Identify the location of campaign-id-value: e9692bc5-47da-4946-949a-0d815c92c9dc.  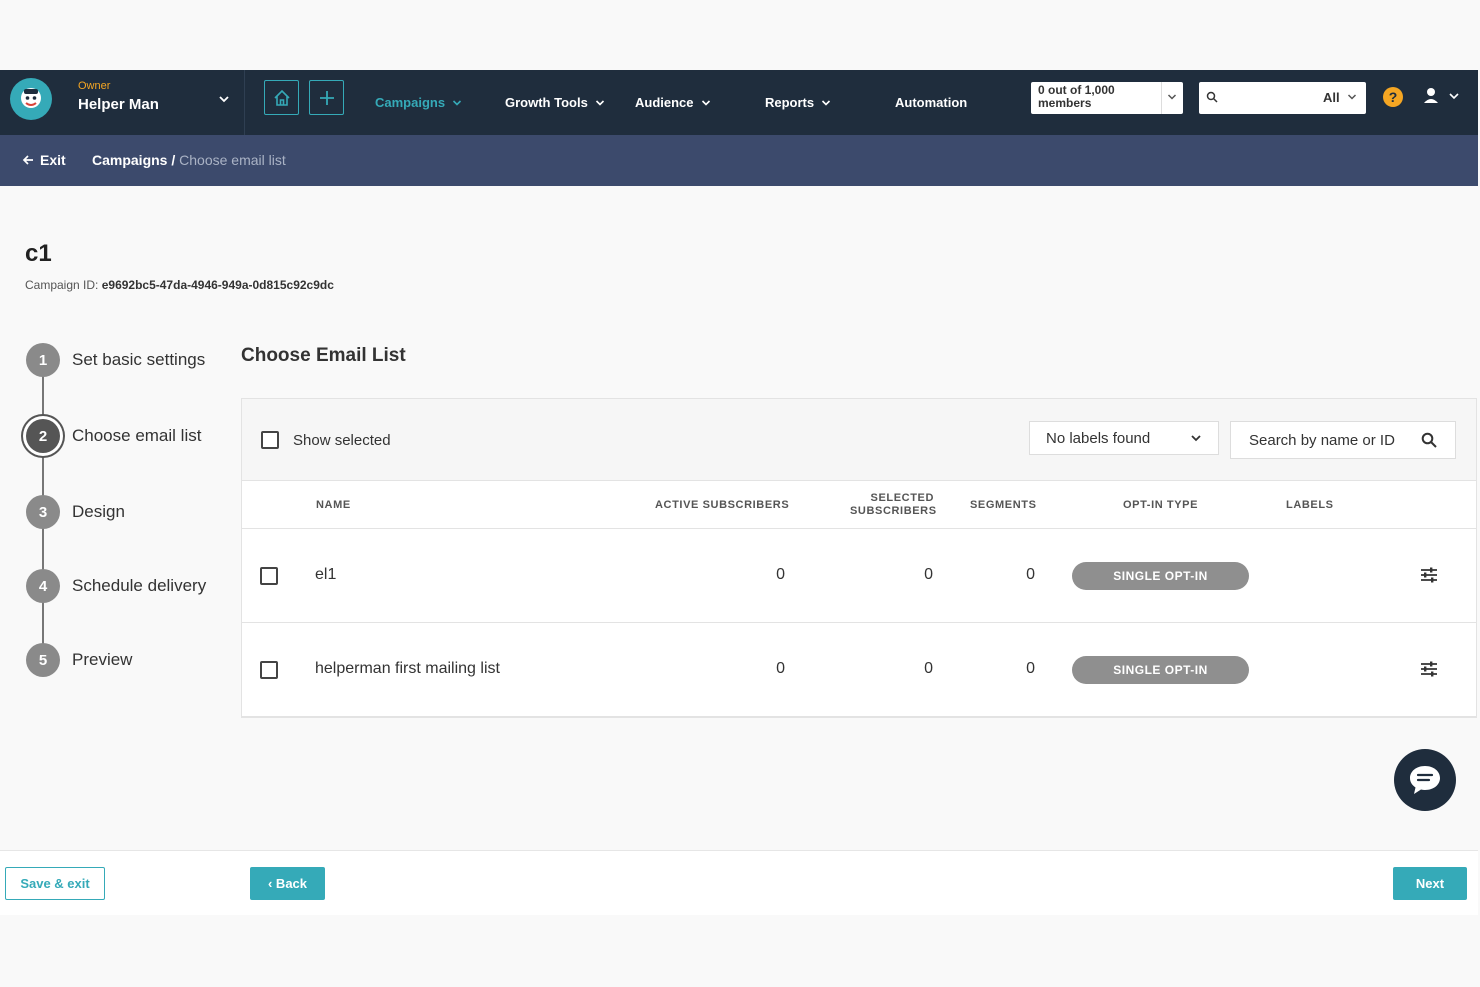
(217, 285).